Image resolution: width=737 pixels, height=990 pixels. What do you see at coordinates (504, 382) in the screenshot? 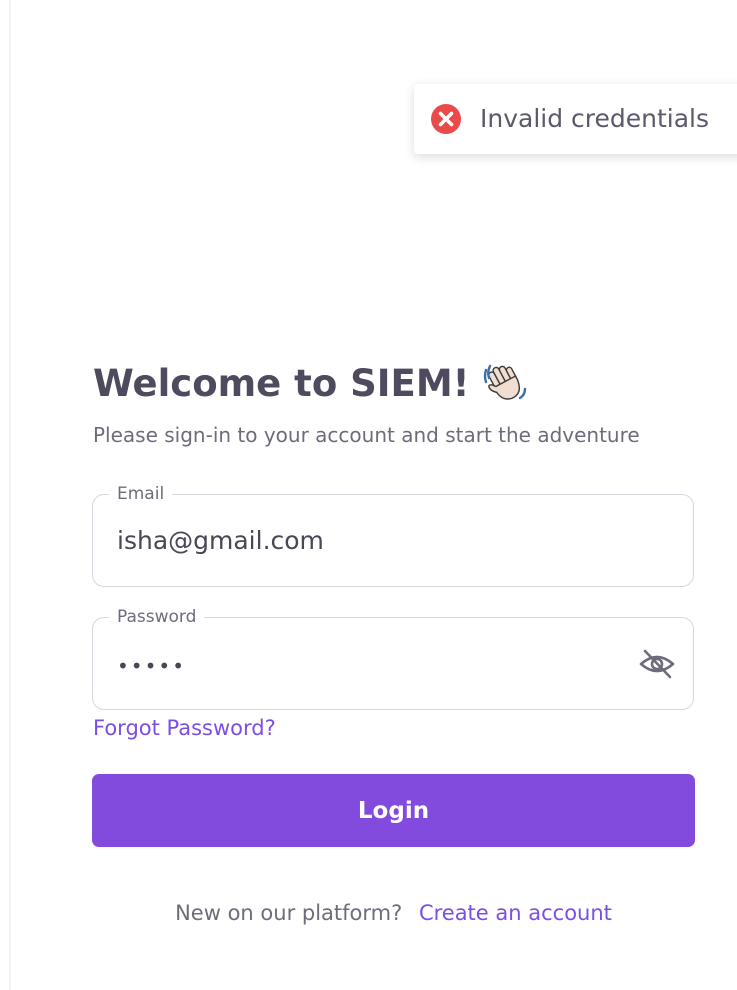
I see `waving-hand-icon` at bounding box center [504, 382].